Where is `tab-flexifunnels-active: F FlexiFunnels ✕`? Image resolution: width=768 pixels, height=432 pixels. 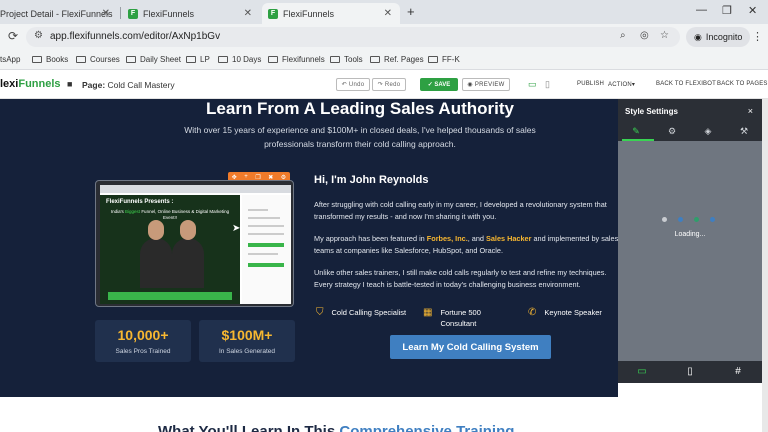 tab-flexifunnels-active: F FlexiFunnels ✕ is located at coordinates (331, 13).